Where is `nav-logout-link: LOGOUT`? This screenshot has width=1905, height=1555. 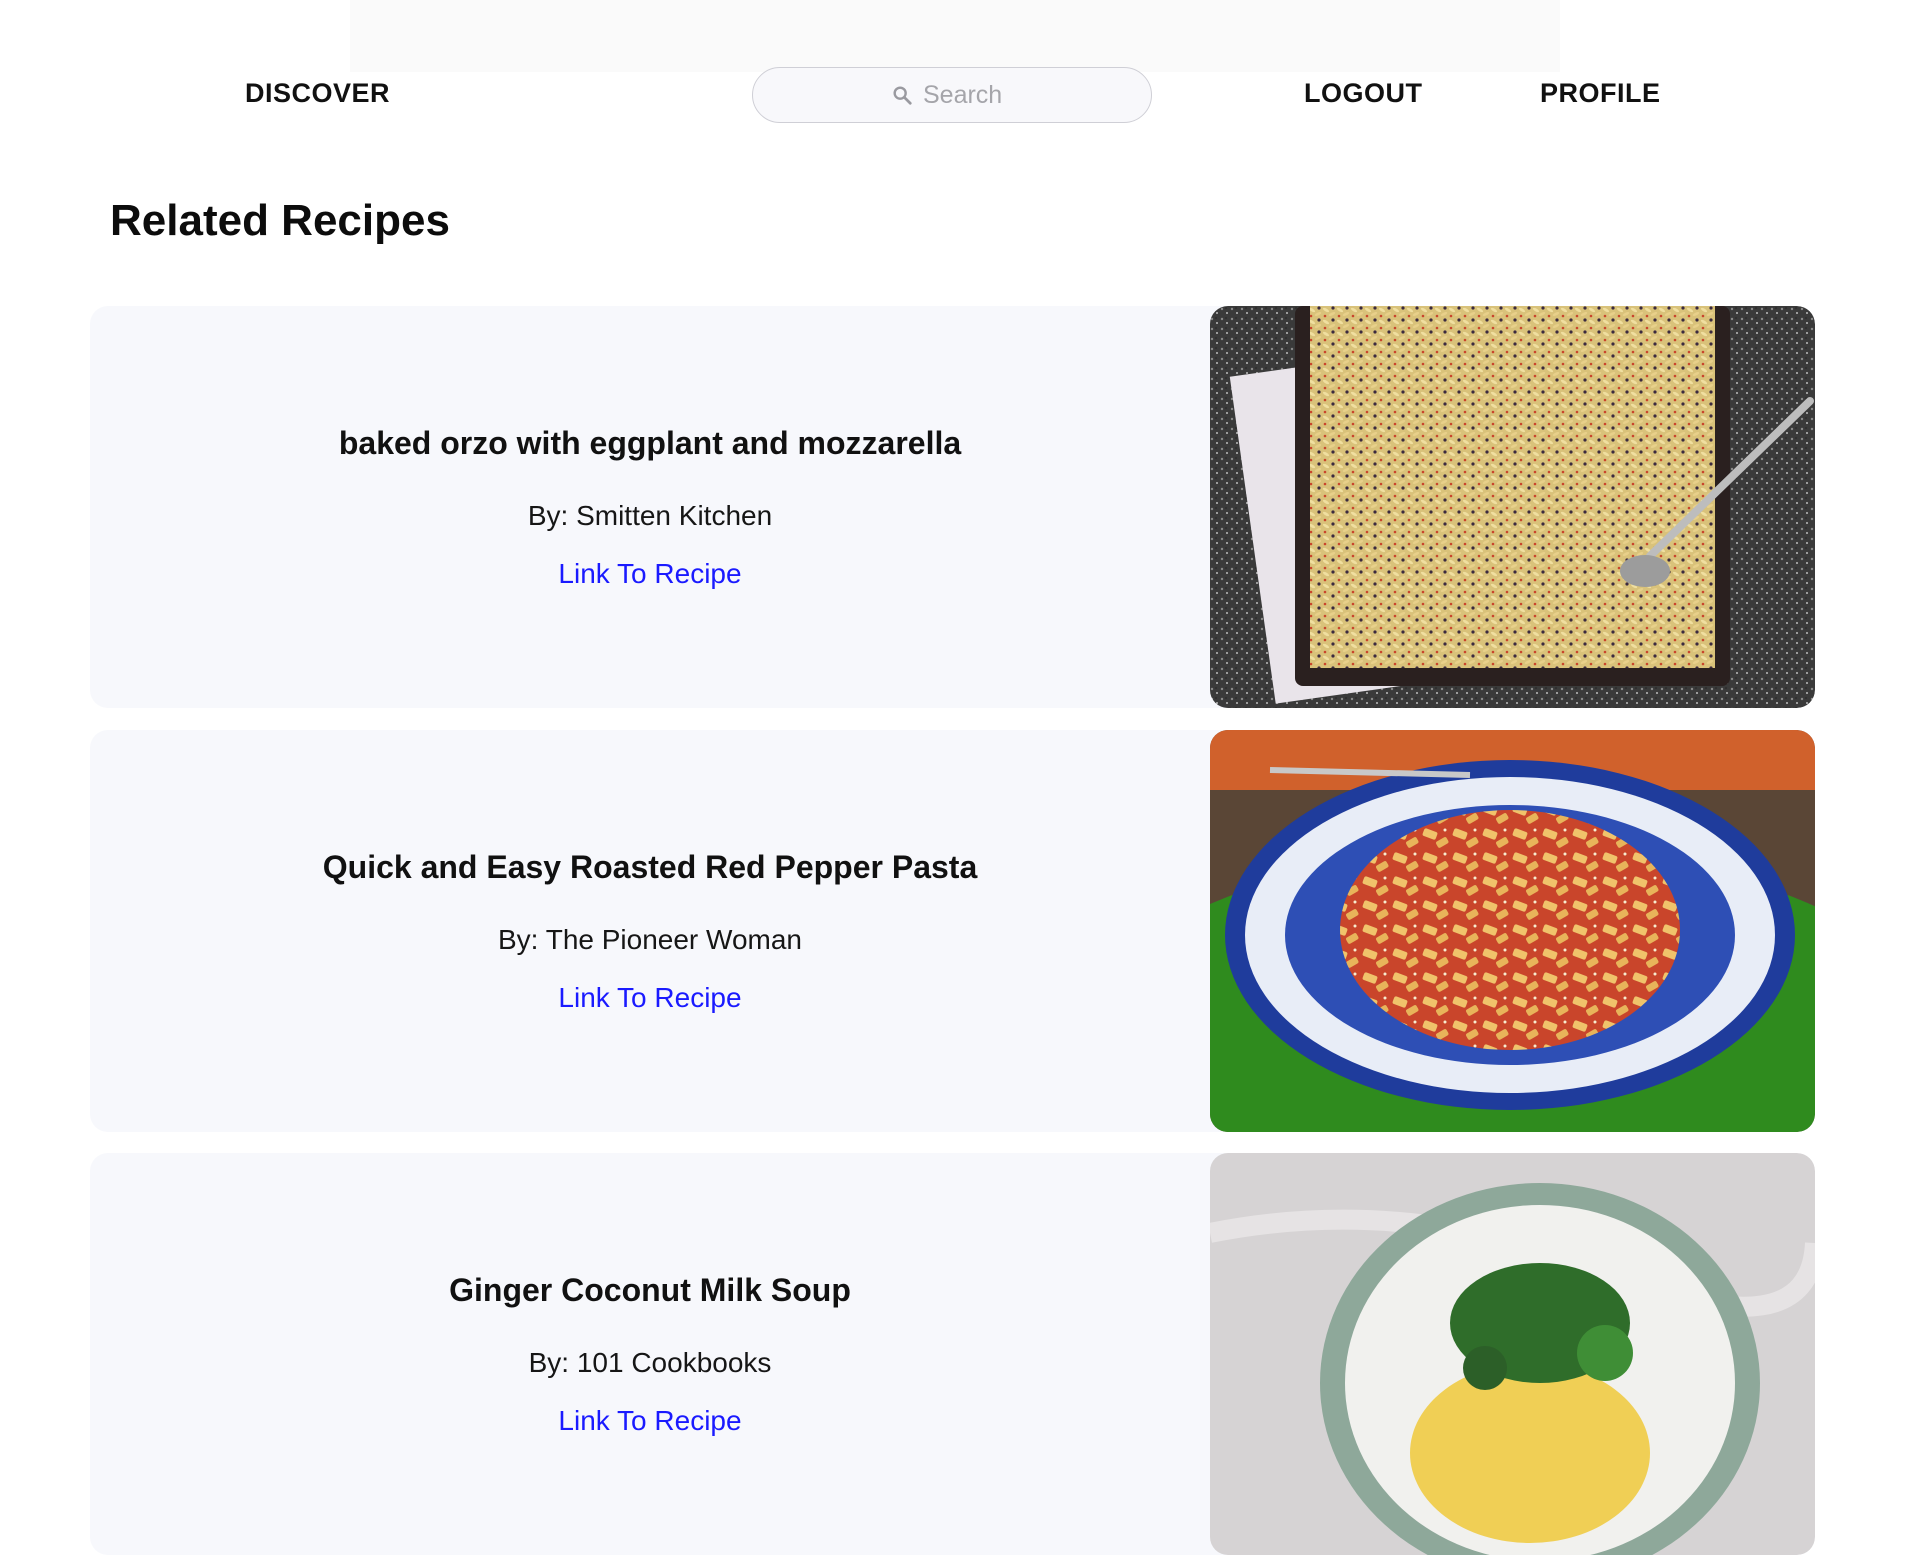 nav-logout-link: LOGOUT is located at coordinates (1363, 93).